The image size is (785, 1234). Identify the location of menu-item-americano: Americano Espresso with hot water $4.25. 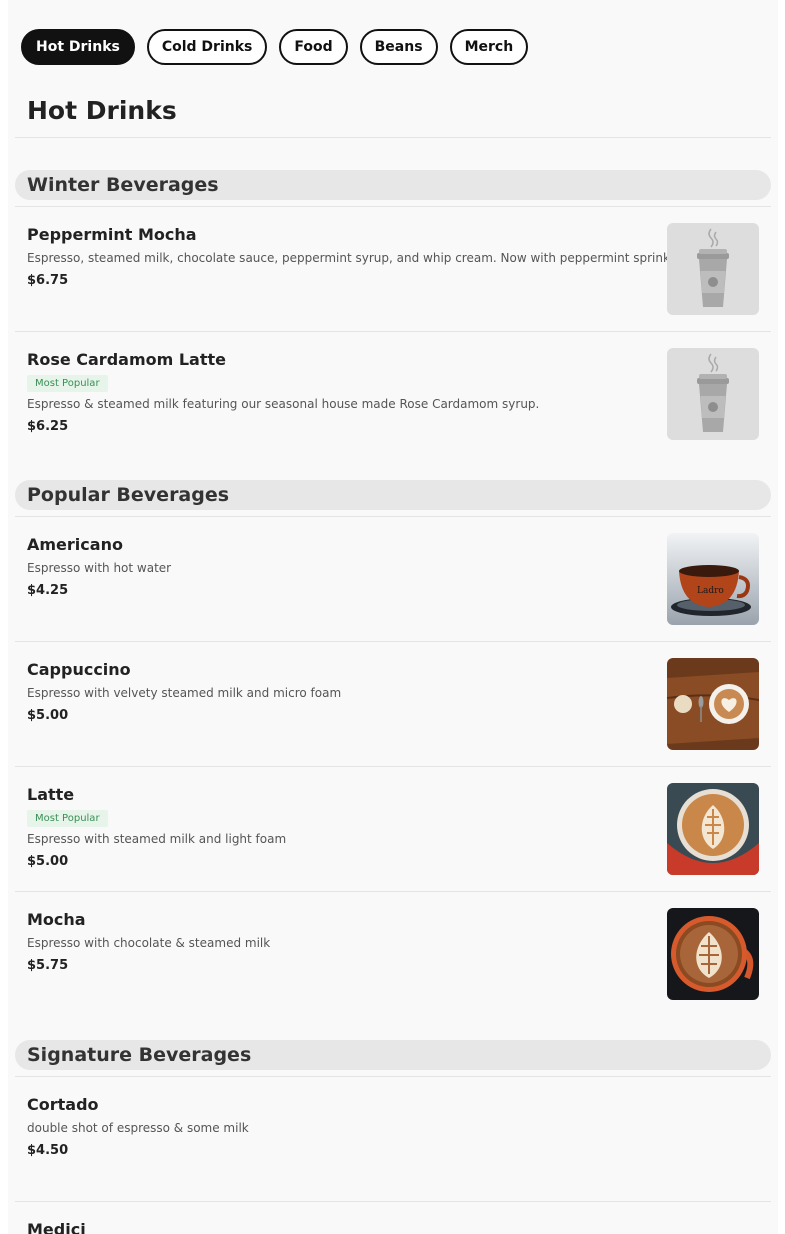
(337, 567).